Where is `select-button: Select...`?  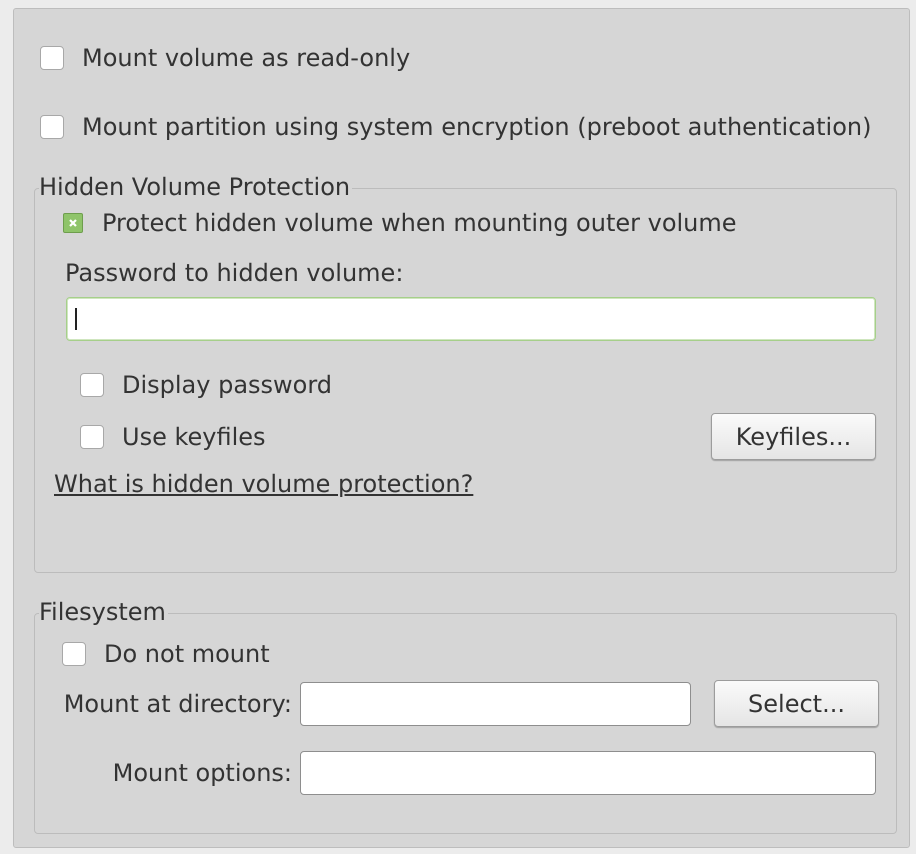
select-button: Select... is located at coordinates (796, 703).